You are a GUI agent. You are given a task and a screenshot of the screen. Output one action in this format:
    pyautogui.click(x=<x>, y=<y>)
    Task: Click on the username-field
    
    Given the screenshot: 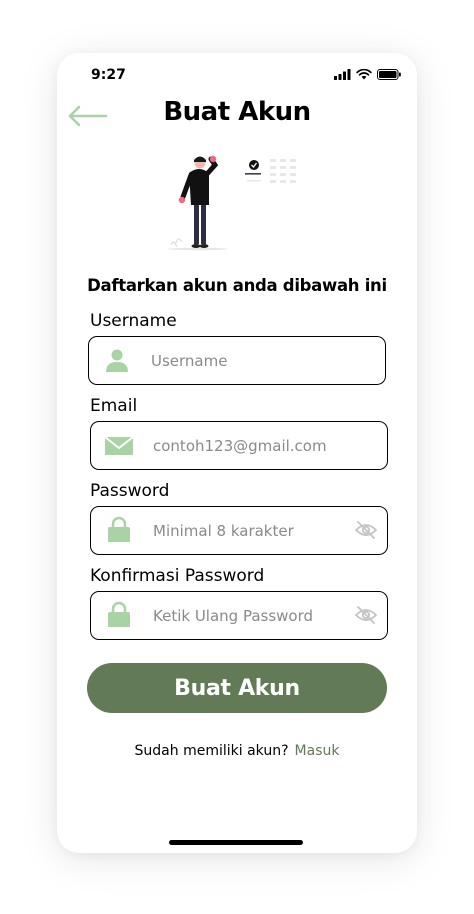 What is the action you would take?
    pyautogui.click(x=237, y=360)
    